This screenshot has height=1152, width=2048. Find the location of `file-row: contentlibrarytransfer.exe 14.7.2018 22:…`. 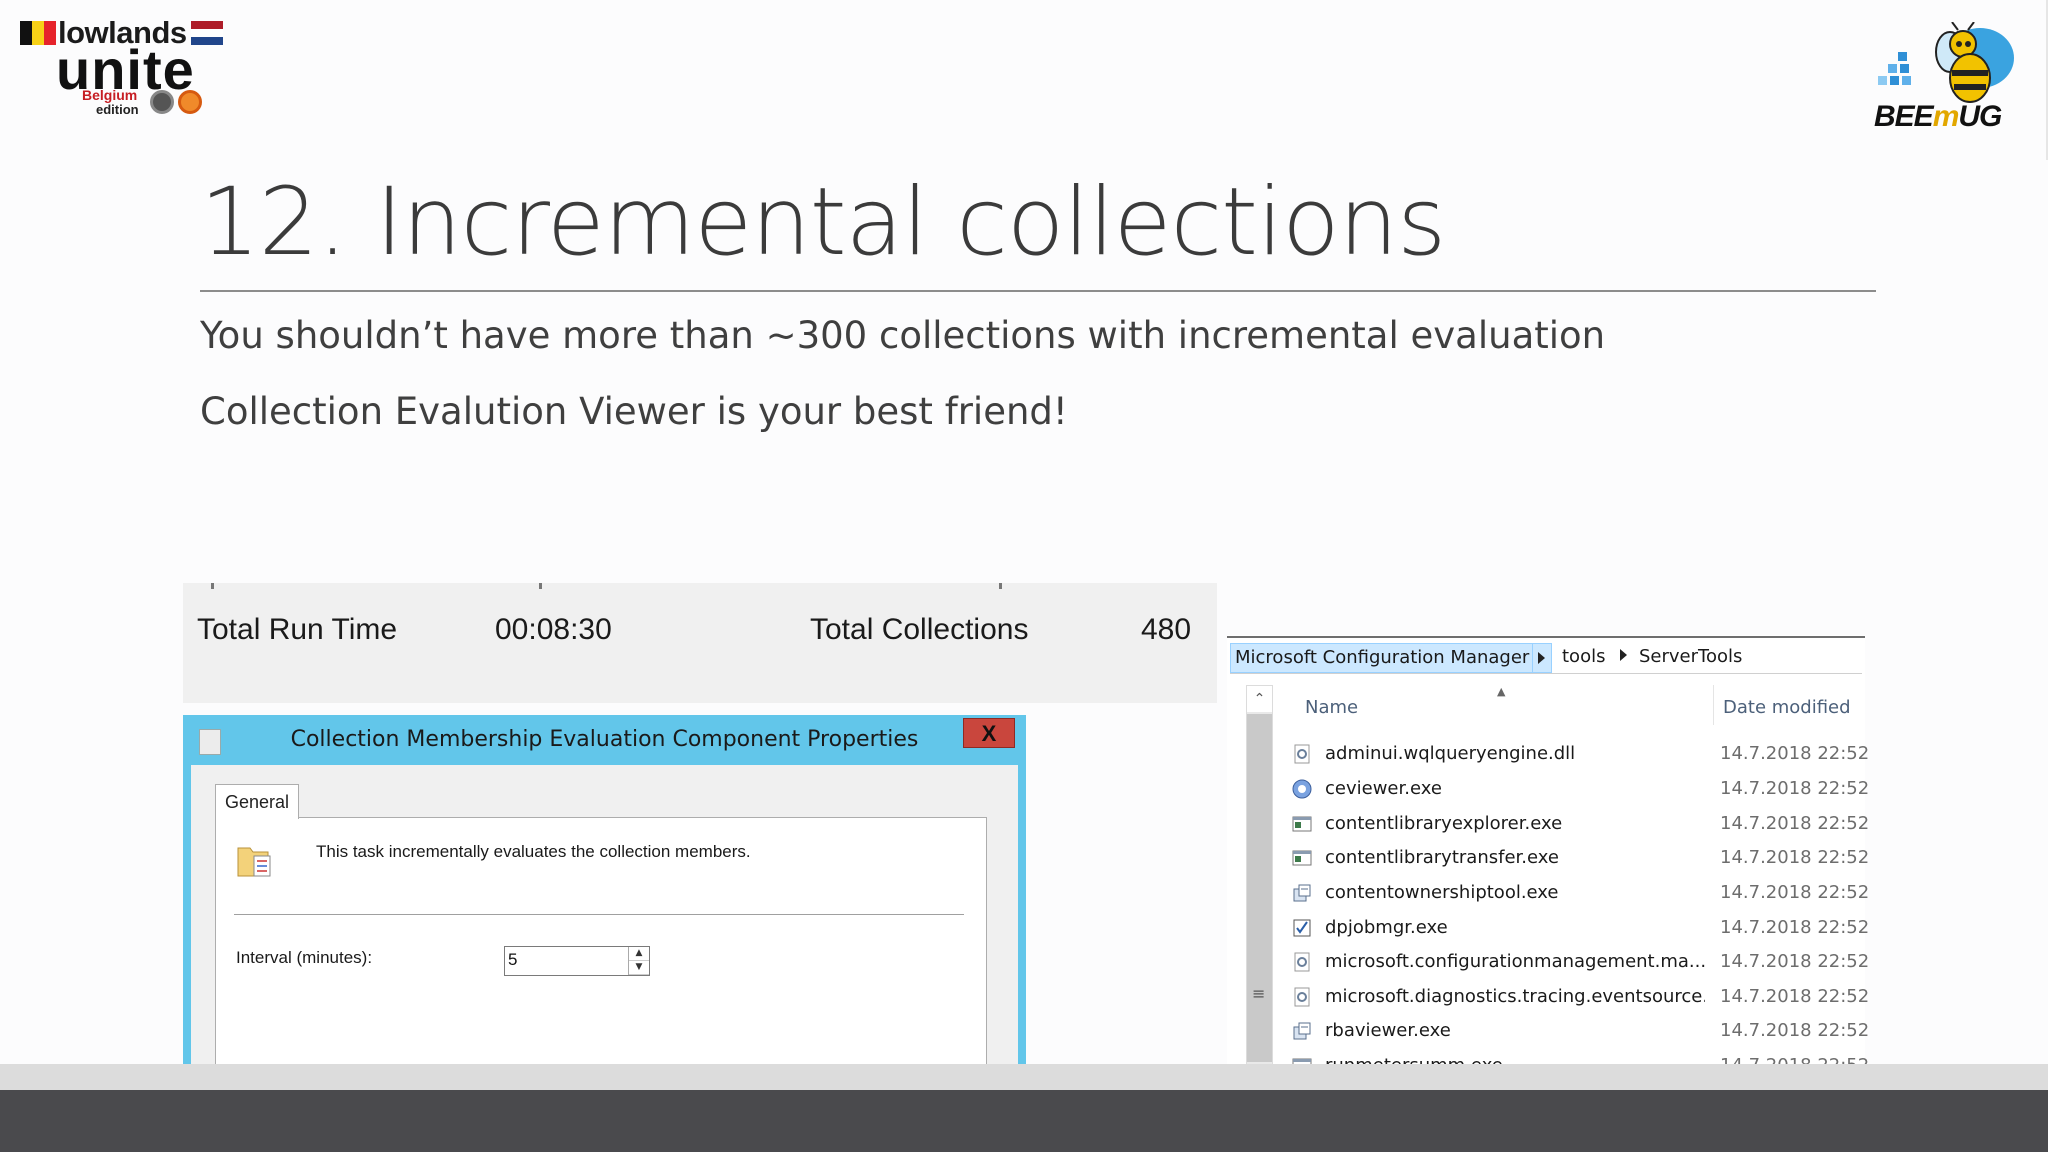

file-row: contentlibrarytransfer.exe 14.7.2018 22:… is located at coordinates (1575, 859).